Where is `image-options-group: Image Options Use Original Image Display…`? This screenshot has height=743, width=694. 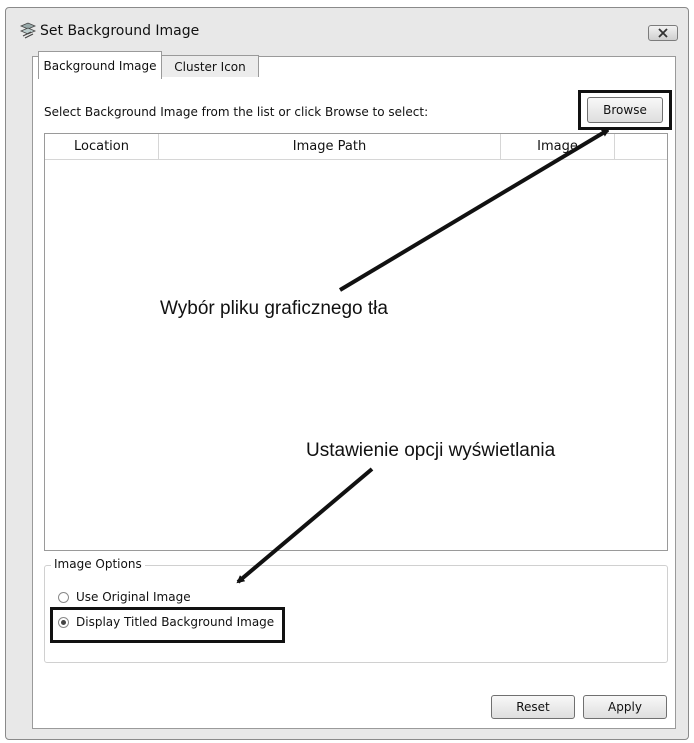
image-options-group: Image Options Use Original Image Display… is located at coordinates (356, 610).